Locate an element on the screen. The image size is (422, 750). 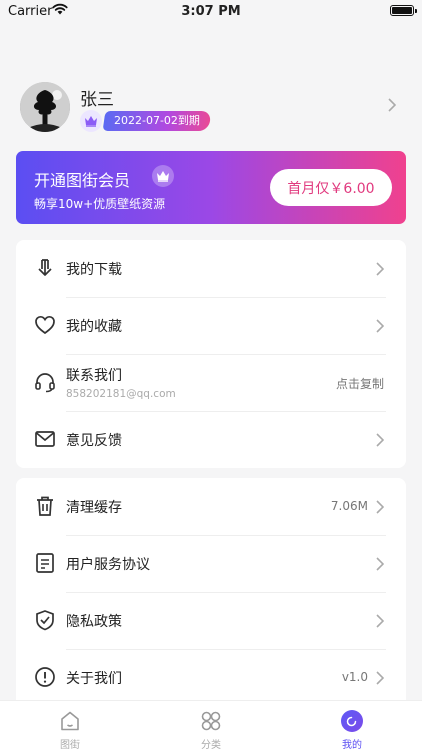
shield-icon is located at coordinates (45, 620).